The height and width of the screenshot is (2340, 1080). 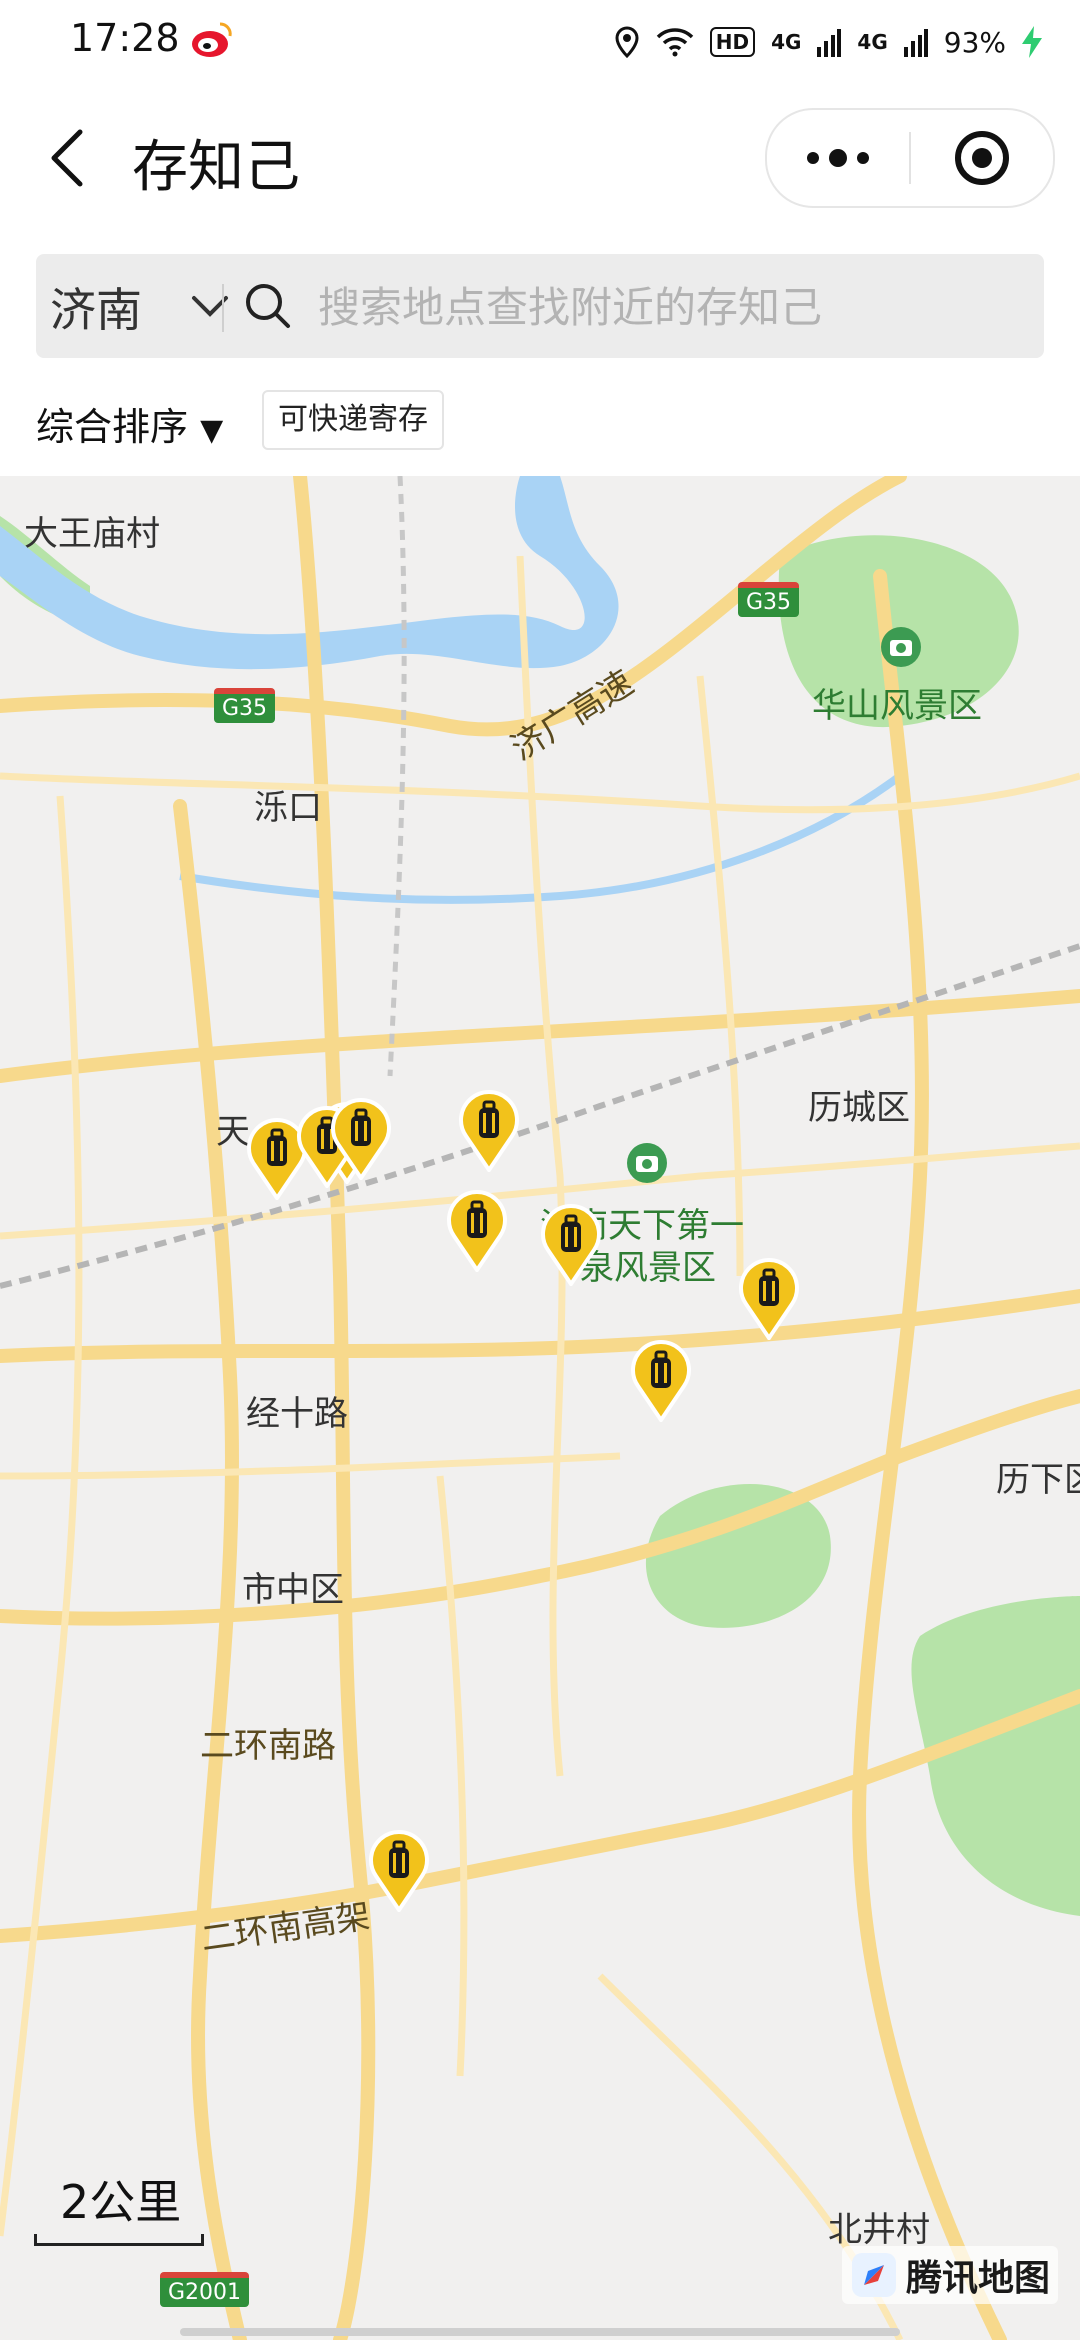 I want to click on signal-1-icon, so click(x=829, y=43).